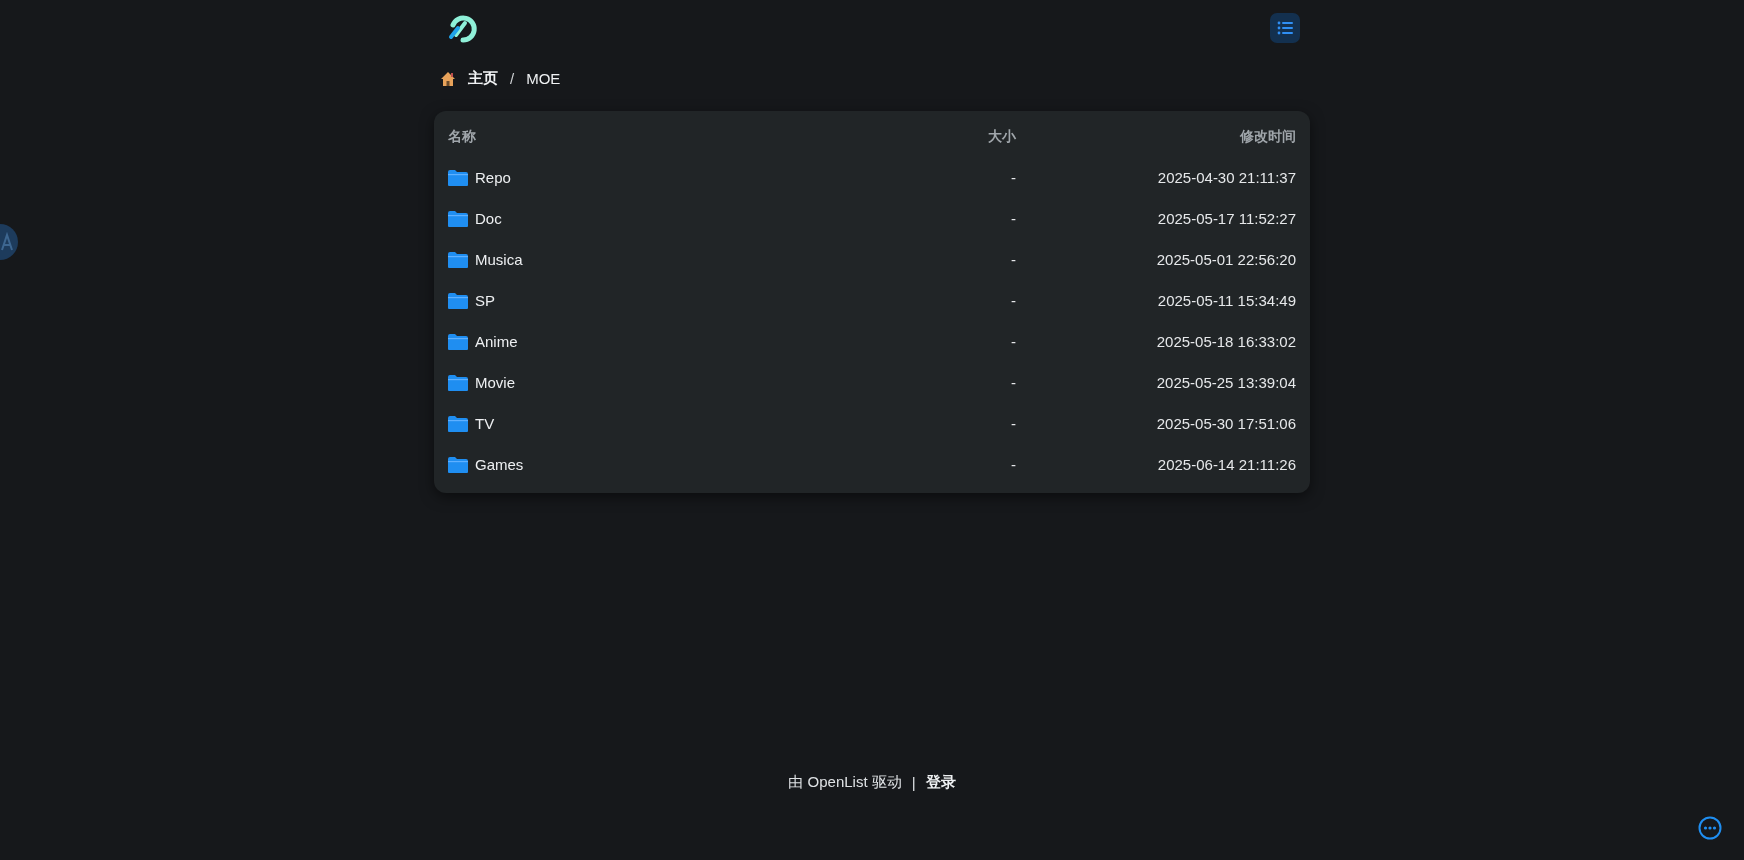  Describe the element at coordinates (488, 218) in the screenshot. I see `folder-name: Doc` at that location.